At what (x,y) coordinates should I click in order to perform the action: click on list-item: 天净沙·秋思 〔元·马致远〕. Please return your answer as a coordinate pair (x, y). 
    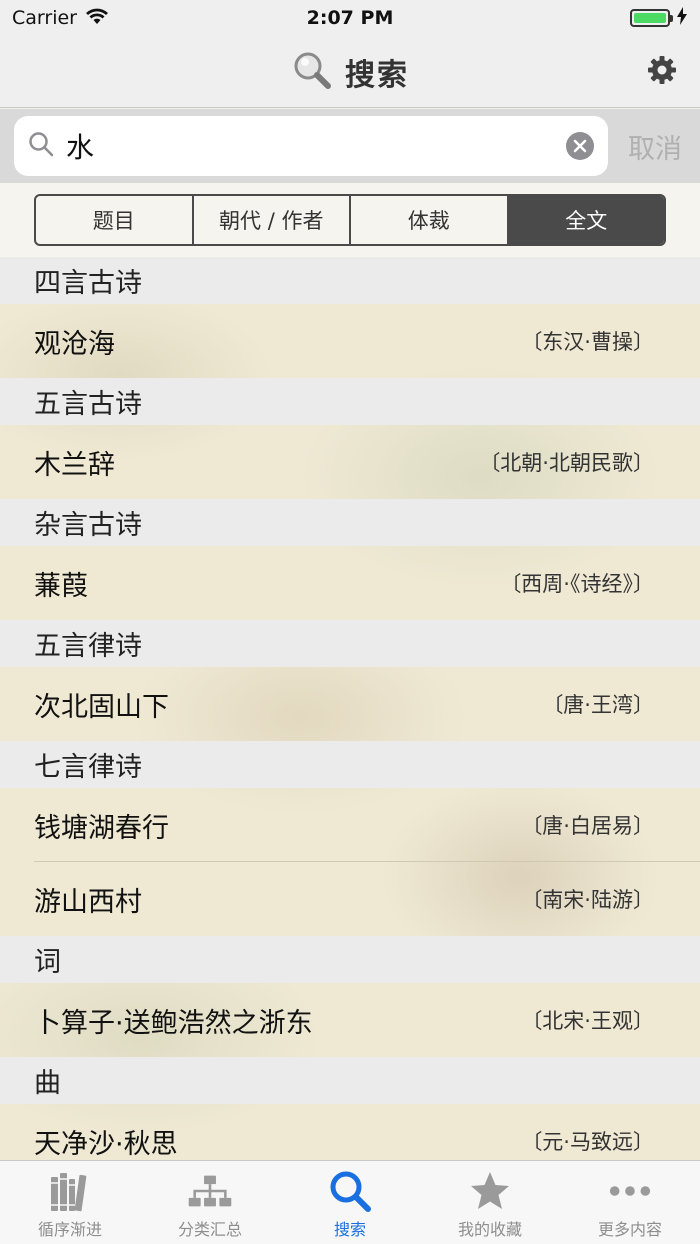
    Looking at the image, I should click on (350, 1132).